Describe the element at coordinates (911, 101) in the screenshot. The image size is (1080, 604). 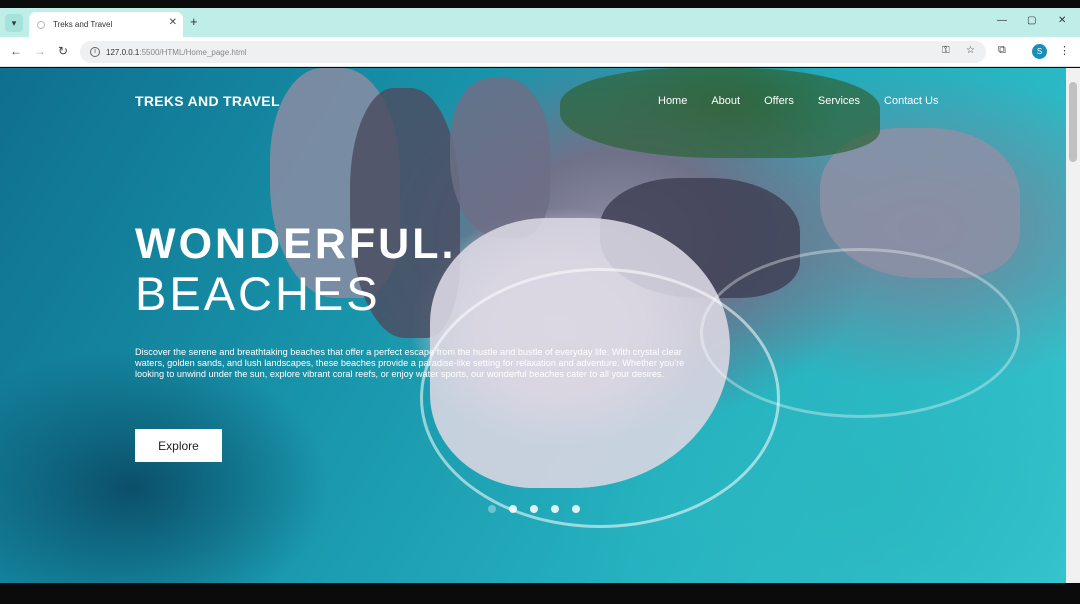
I see `nav-item-contact: Contact Us` at that location.